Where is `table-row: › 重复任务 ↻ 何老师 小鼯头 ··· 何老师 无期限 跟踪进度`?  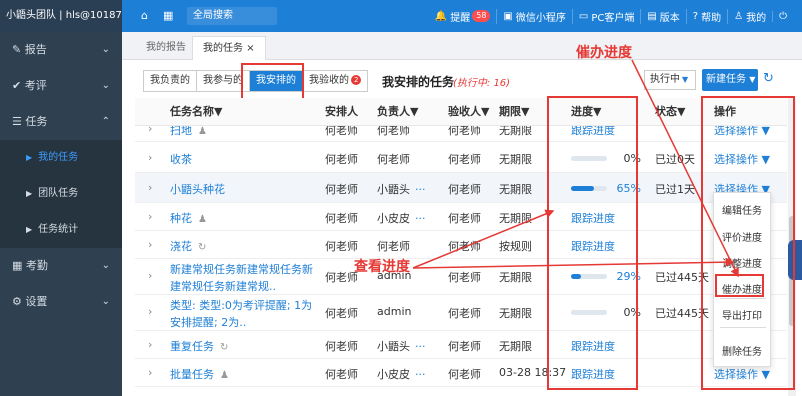
table-row: › 重复任务 ↻ 何老师 小鼯头 ··· 何老师 无期限 跟踪进度 is located at coordinates (461, 345).